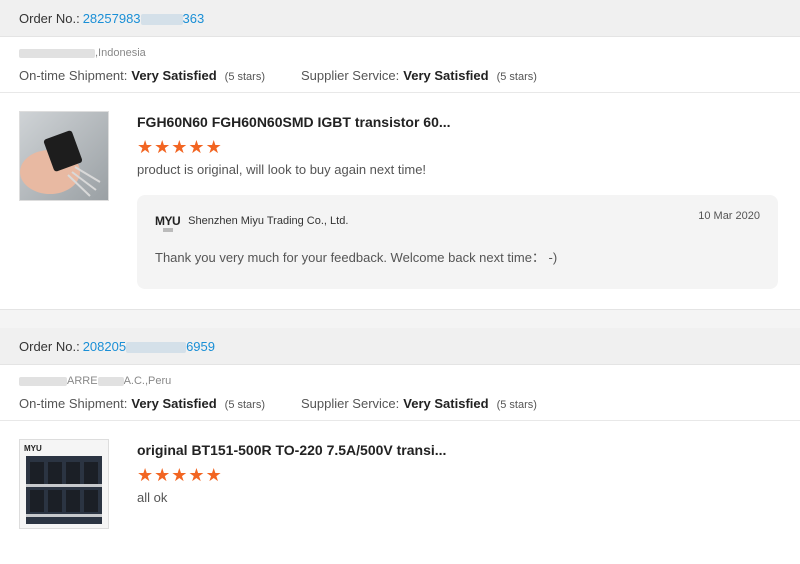  What do you see at coordinates (400, 346) in the screenshot?
I see `order-header: Order No.: 208205 6959` at bounding box center [400, 346].